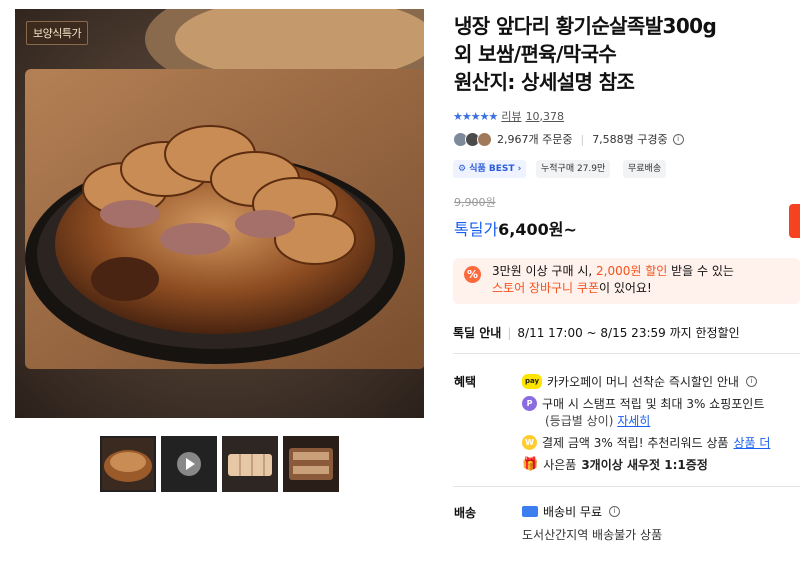 The width and height of the screenshot is (800, 573). I want to click on shipping-label: 배송, so click(465, 513).